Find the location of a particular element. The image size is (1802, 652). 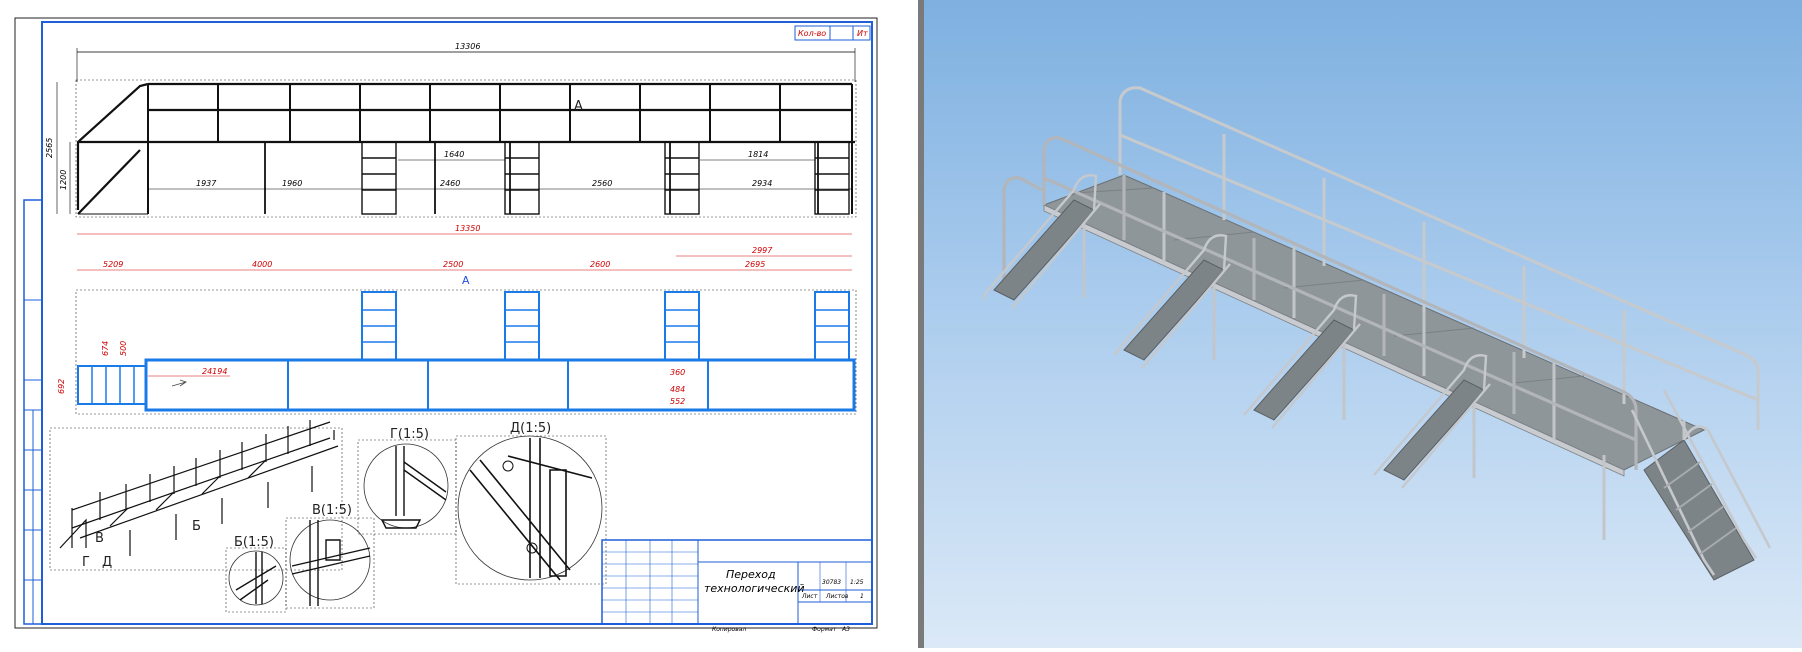

detail-g: Г(1:5) is located at coordinates (407, 481).